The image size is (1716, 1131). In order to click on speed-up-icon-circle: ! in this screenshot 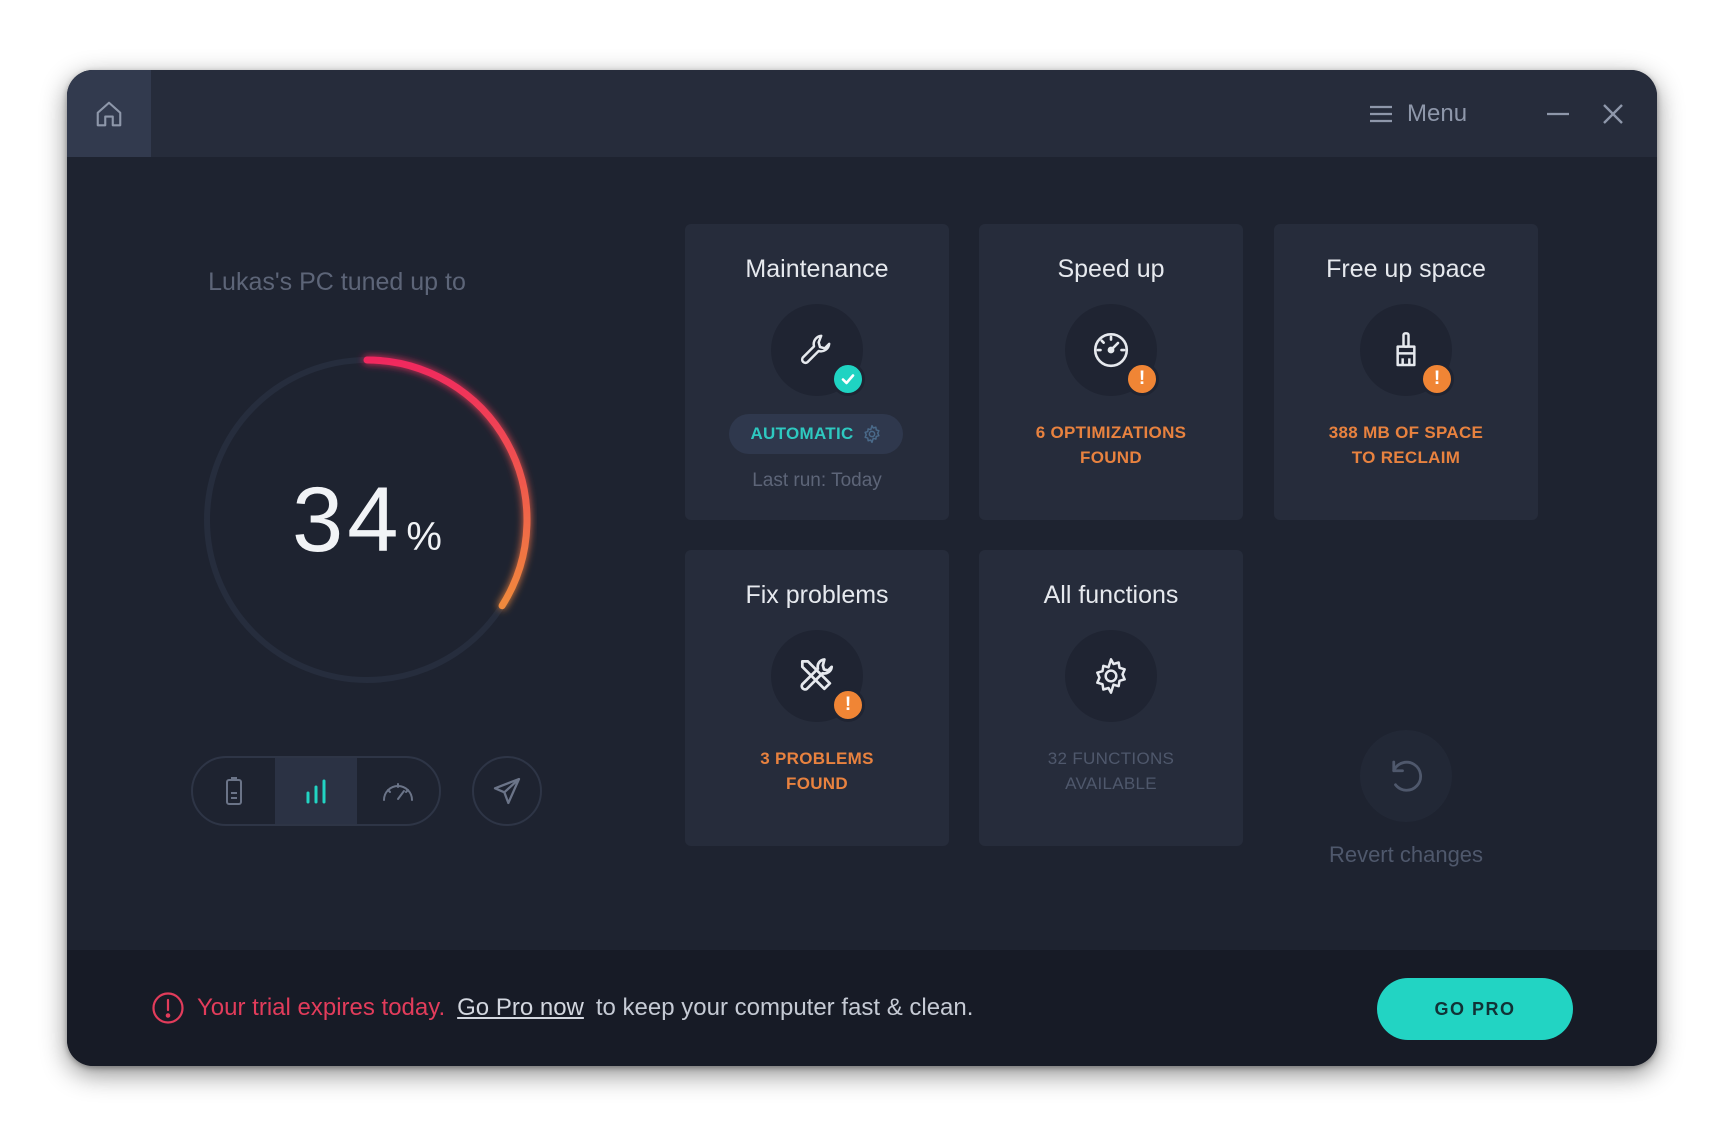, I will do `click(1112, 350)`.